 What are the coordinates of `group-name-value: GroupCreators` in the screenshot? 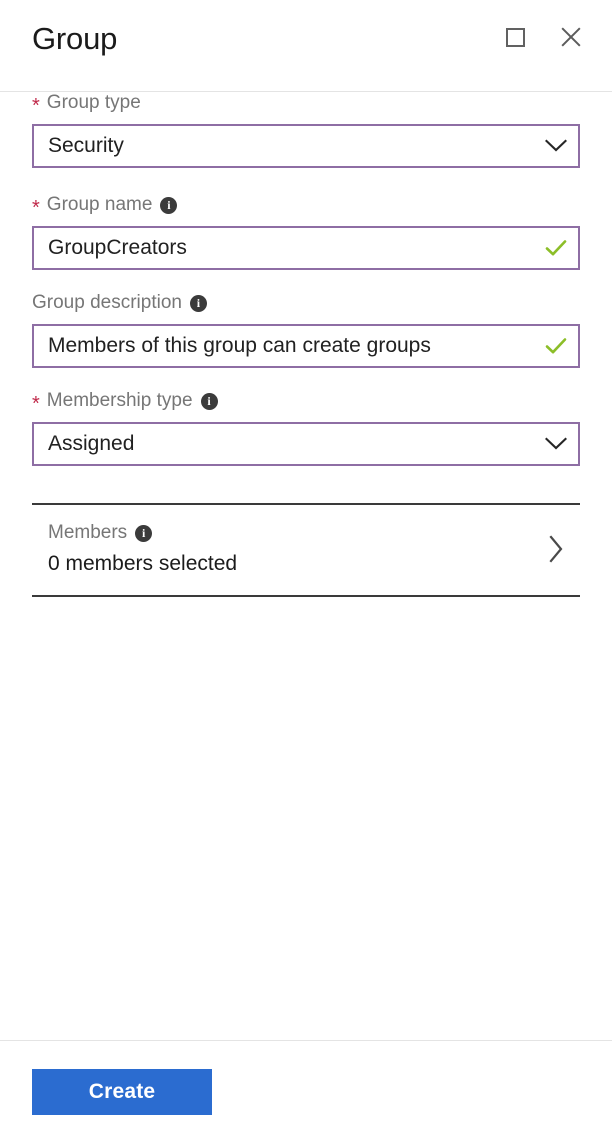 It's located at (117, 247).